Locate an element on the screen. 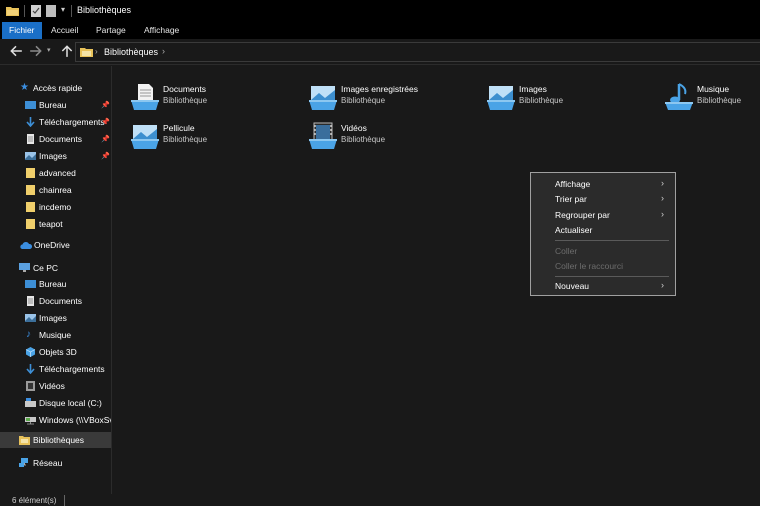  menu-item-coller-raccourci: Coller le raccourci is located at coordinates (603, 265).